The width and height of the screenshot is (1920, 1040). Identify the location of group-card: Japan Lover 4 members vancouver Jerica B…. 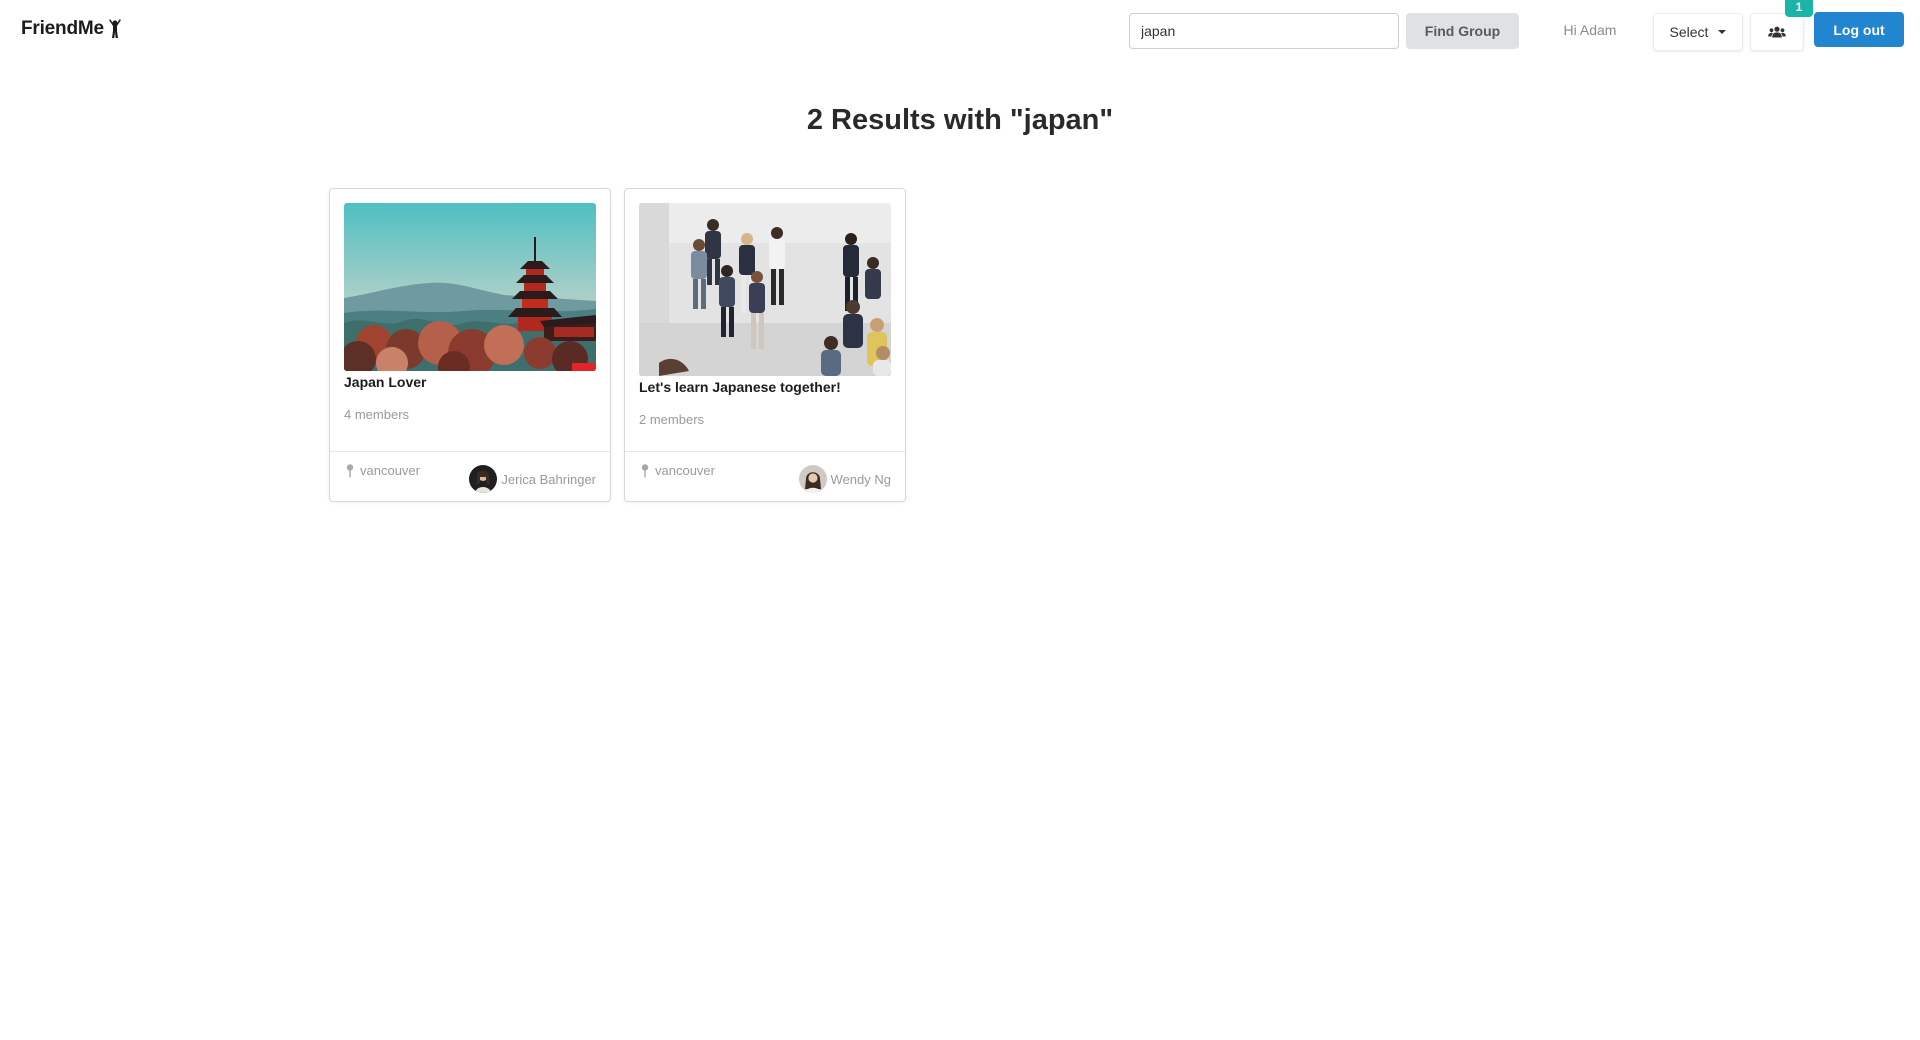
(470, 345).